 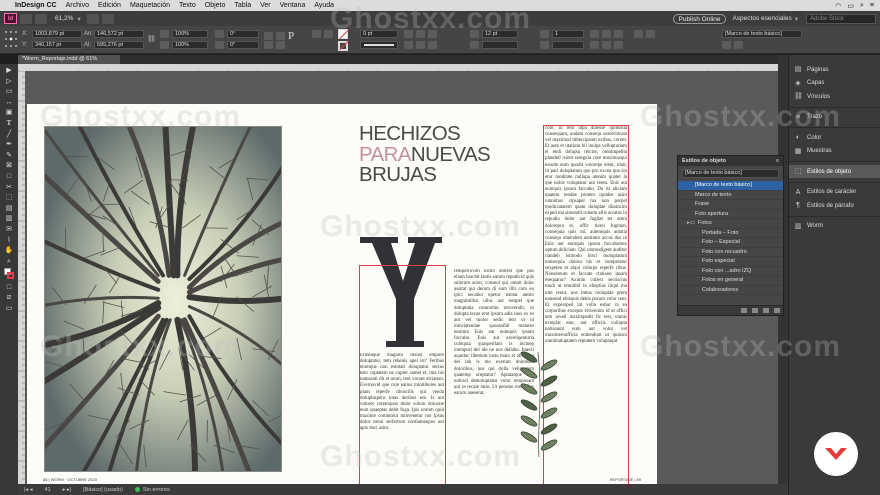 What do you see at coordinates (730, 243) in the screenshot?
I see `object-style-row: Foto – Especial` at bounding box center [730, 243].